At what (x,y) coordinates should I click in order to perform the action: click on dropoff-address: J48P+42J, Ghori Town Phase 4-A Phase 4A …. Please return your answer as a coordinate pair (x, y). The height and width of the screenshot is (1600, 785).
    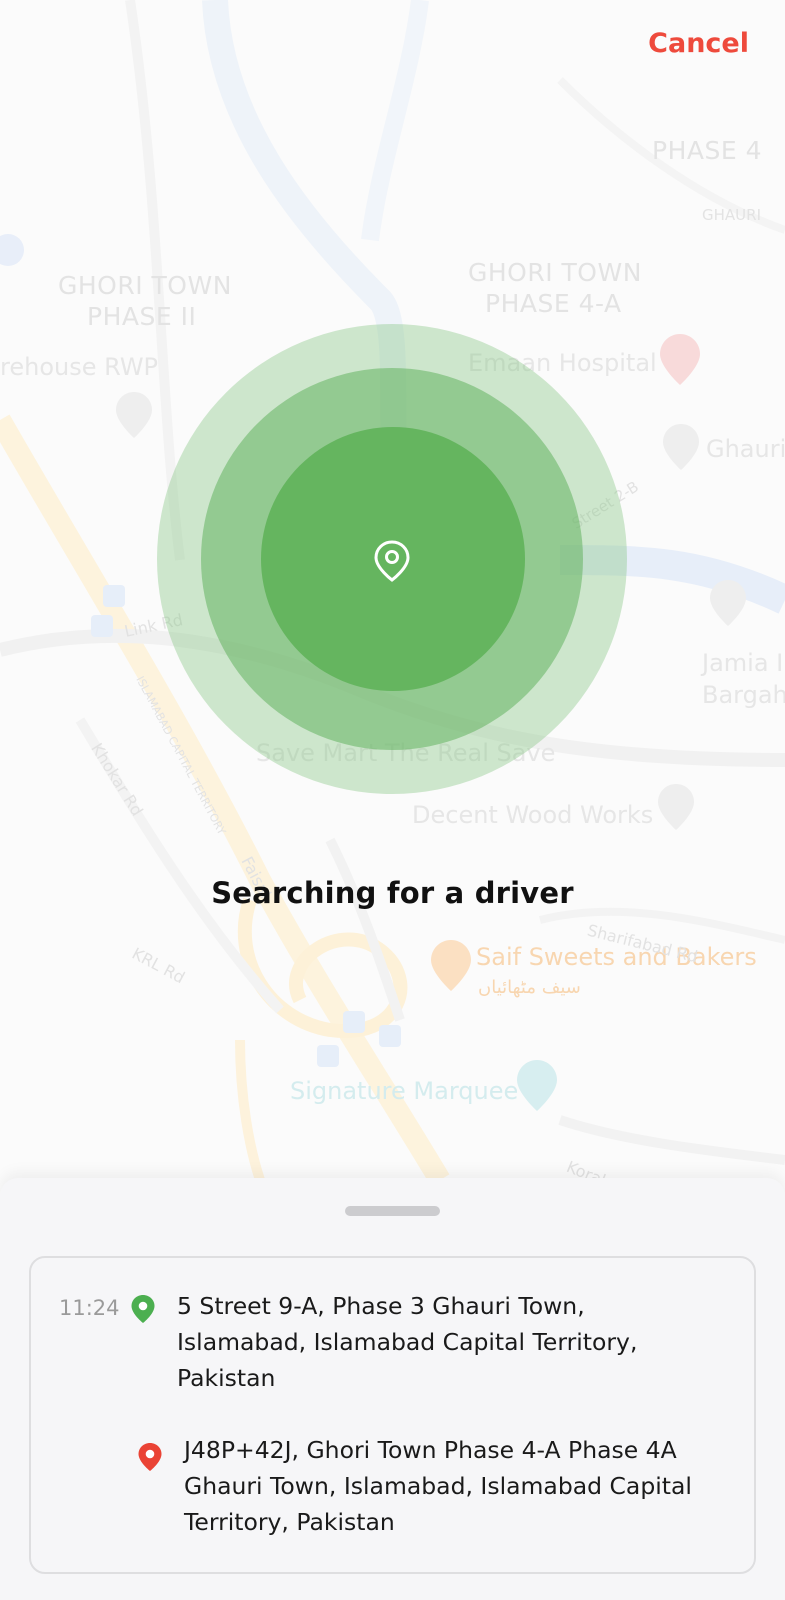
    Looking at the image, I should click on (438, 1486).